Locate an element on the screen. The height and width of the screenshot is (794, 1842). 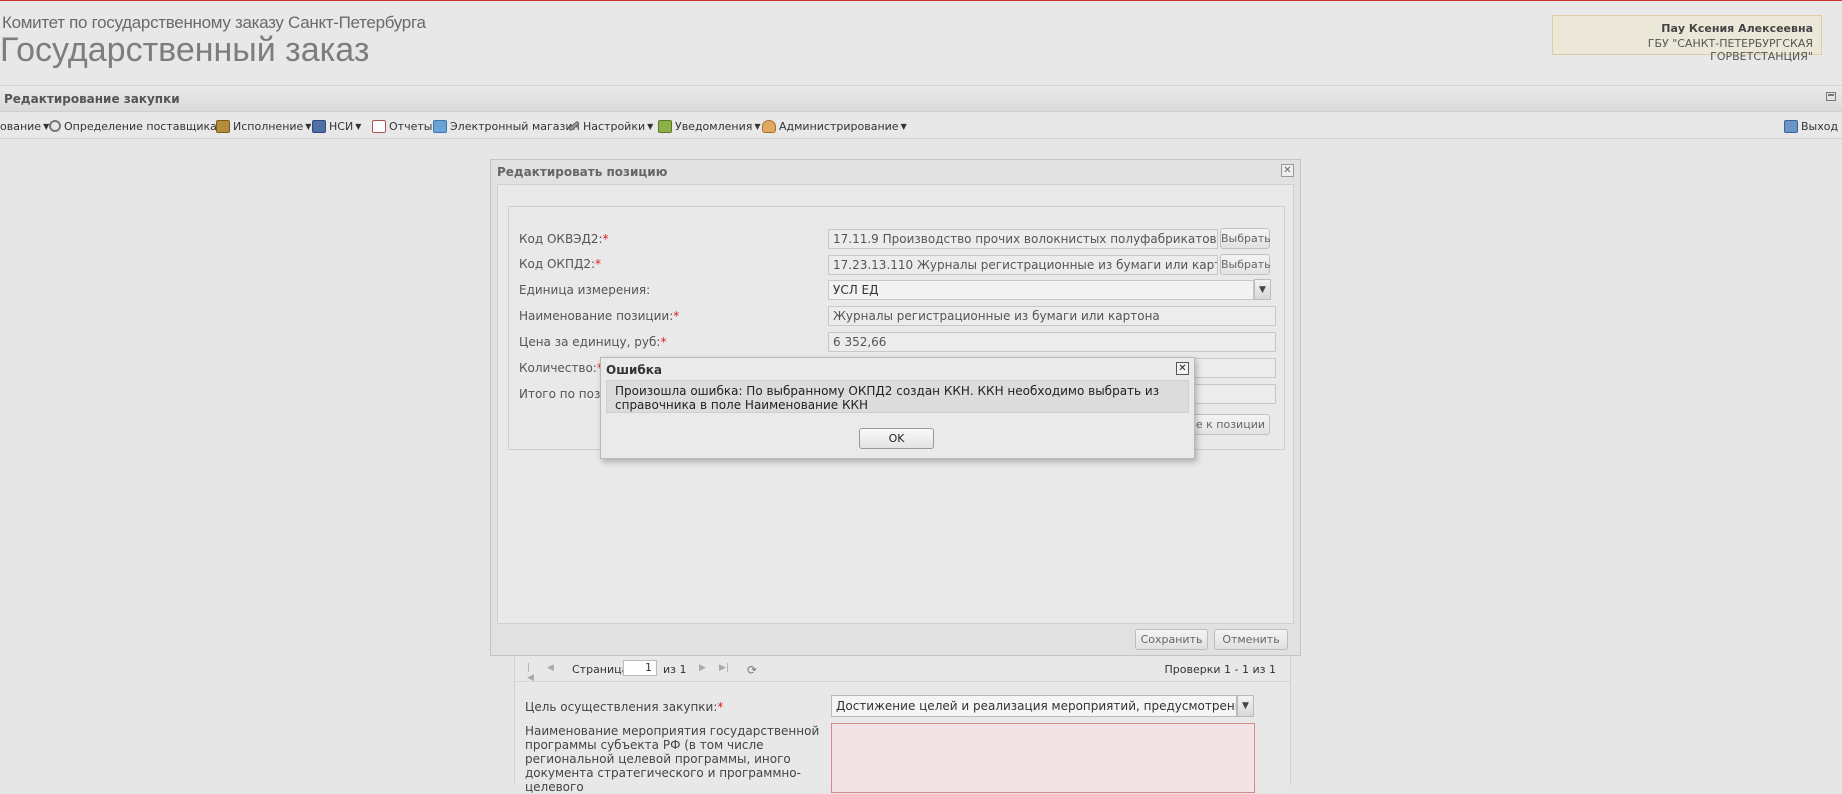
execution-icon is located at coordinates (223, 126).